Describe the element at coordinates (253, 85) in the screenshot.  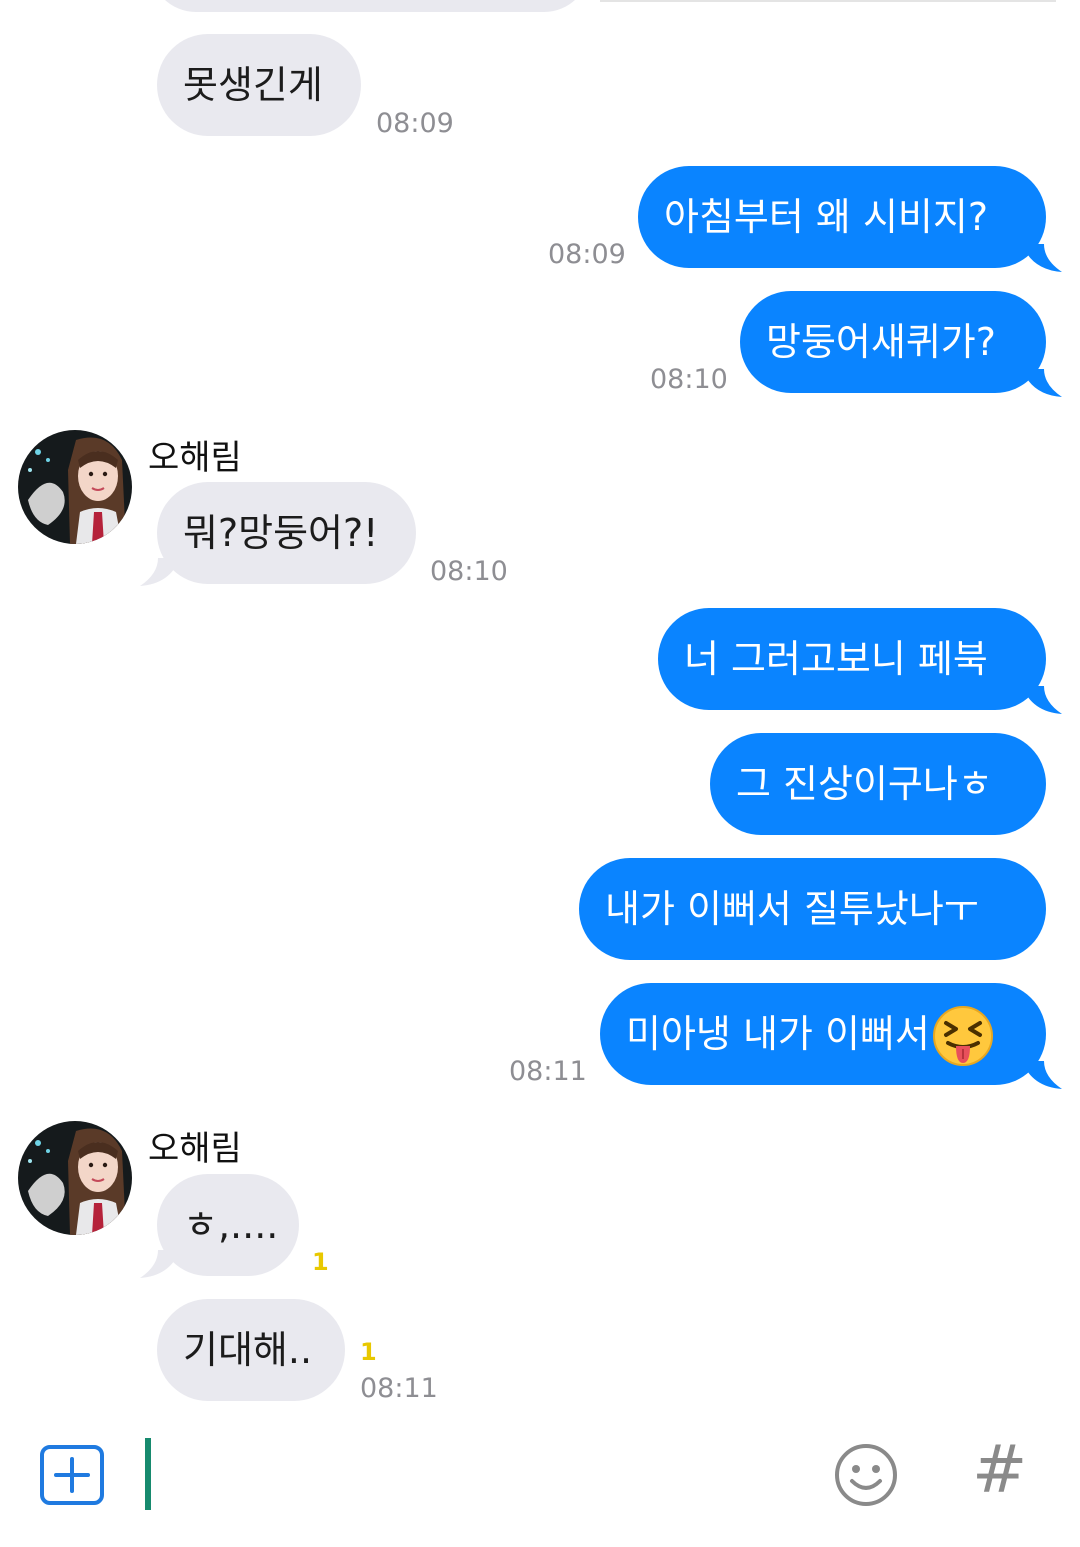
I see `message-text: 못생긴게` at that location.